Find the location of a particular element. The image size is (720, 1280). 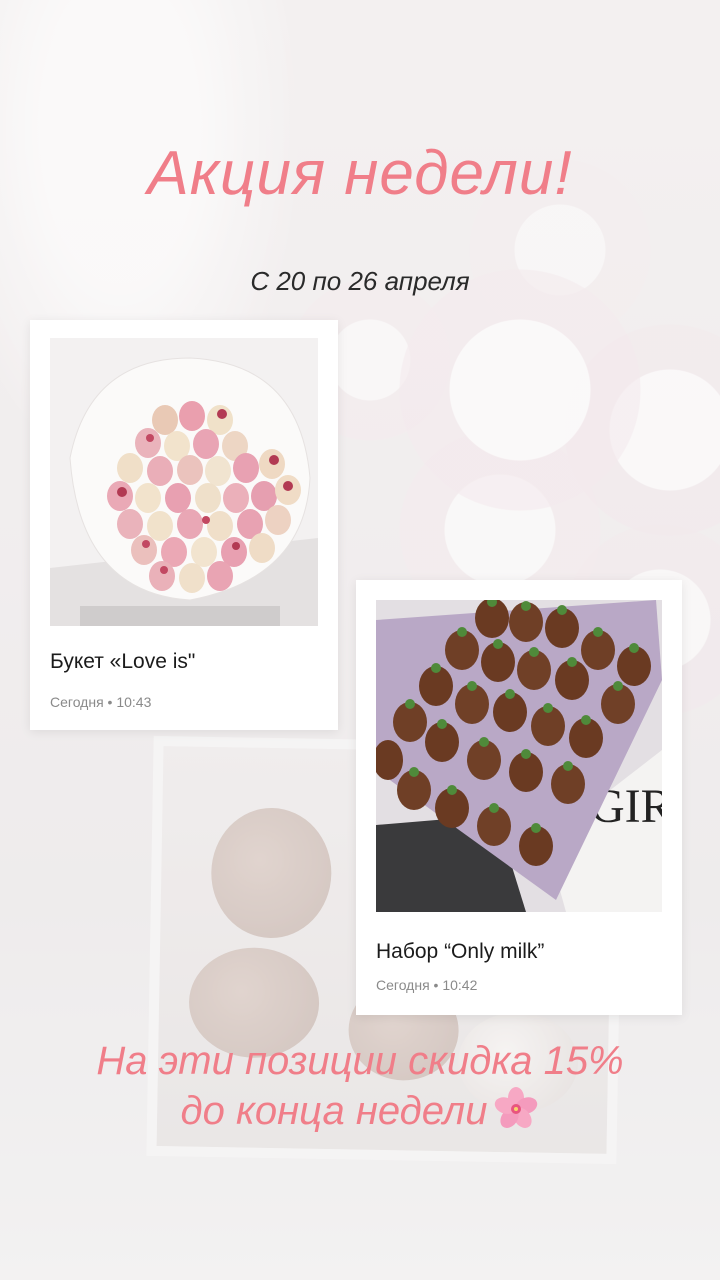

chocolate-box-illustration: GIR is located at coordinates (519, 756).